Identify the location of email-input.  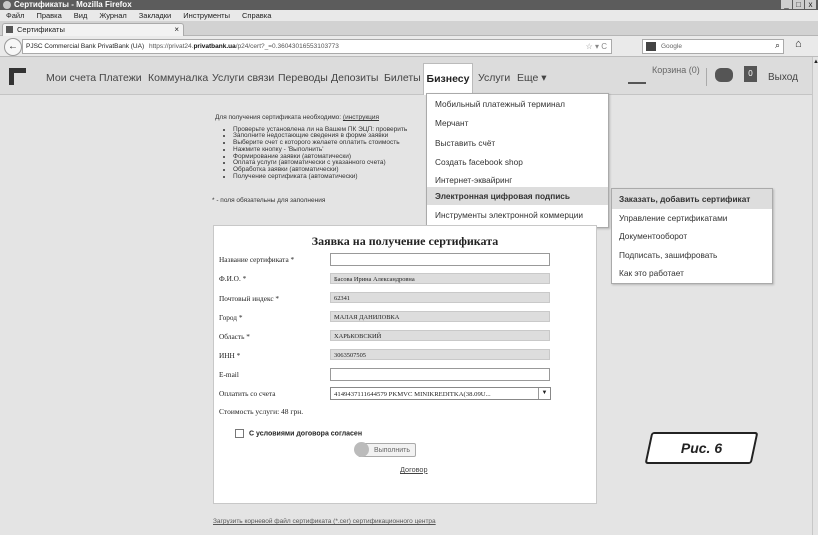
(440, 374).